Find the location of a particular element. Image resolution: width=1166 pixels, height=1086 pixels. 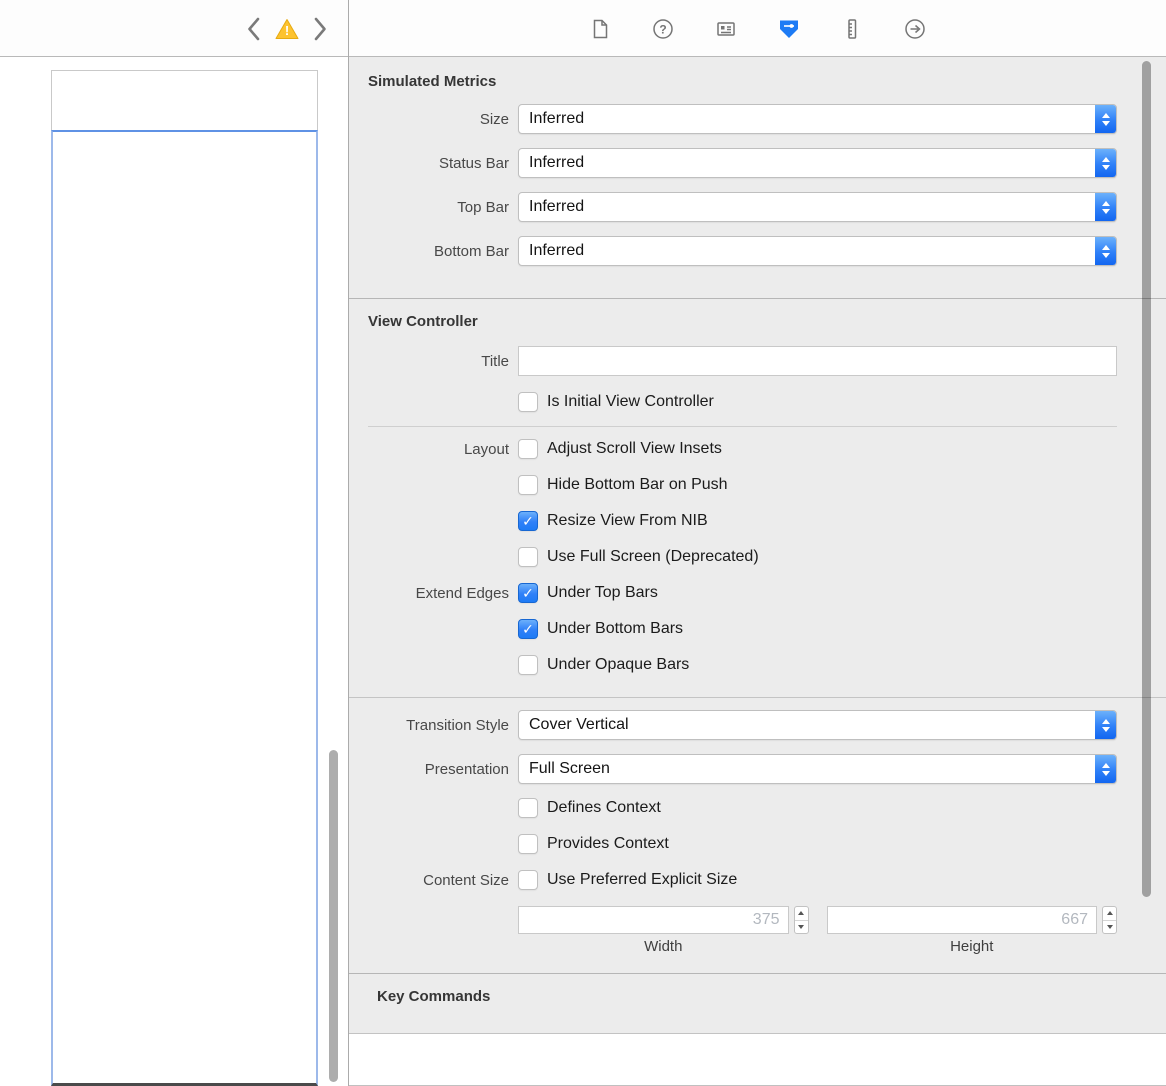

row-transition-style: Transition Style Cover Vertical is located at coordinates (757, 725).